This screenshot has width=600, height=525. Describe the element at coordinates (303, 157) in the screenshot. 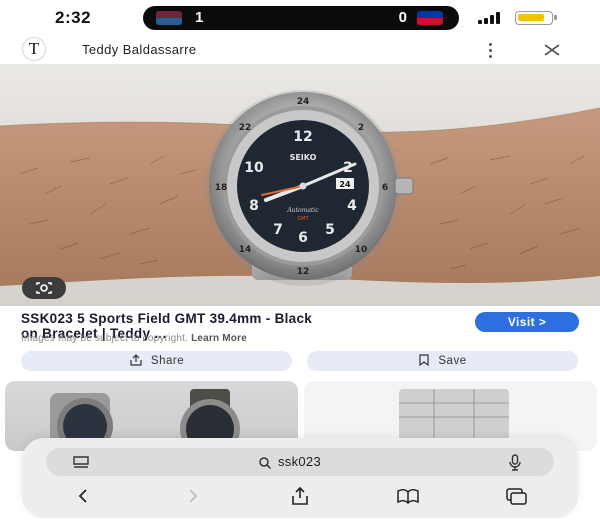

I see `watch-brand-text: SEIKO` at that location.